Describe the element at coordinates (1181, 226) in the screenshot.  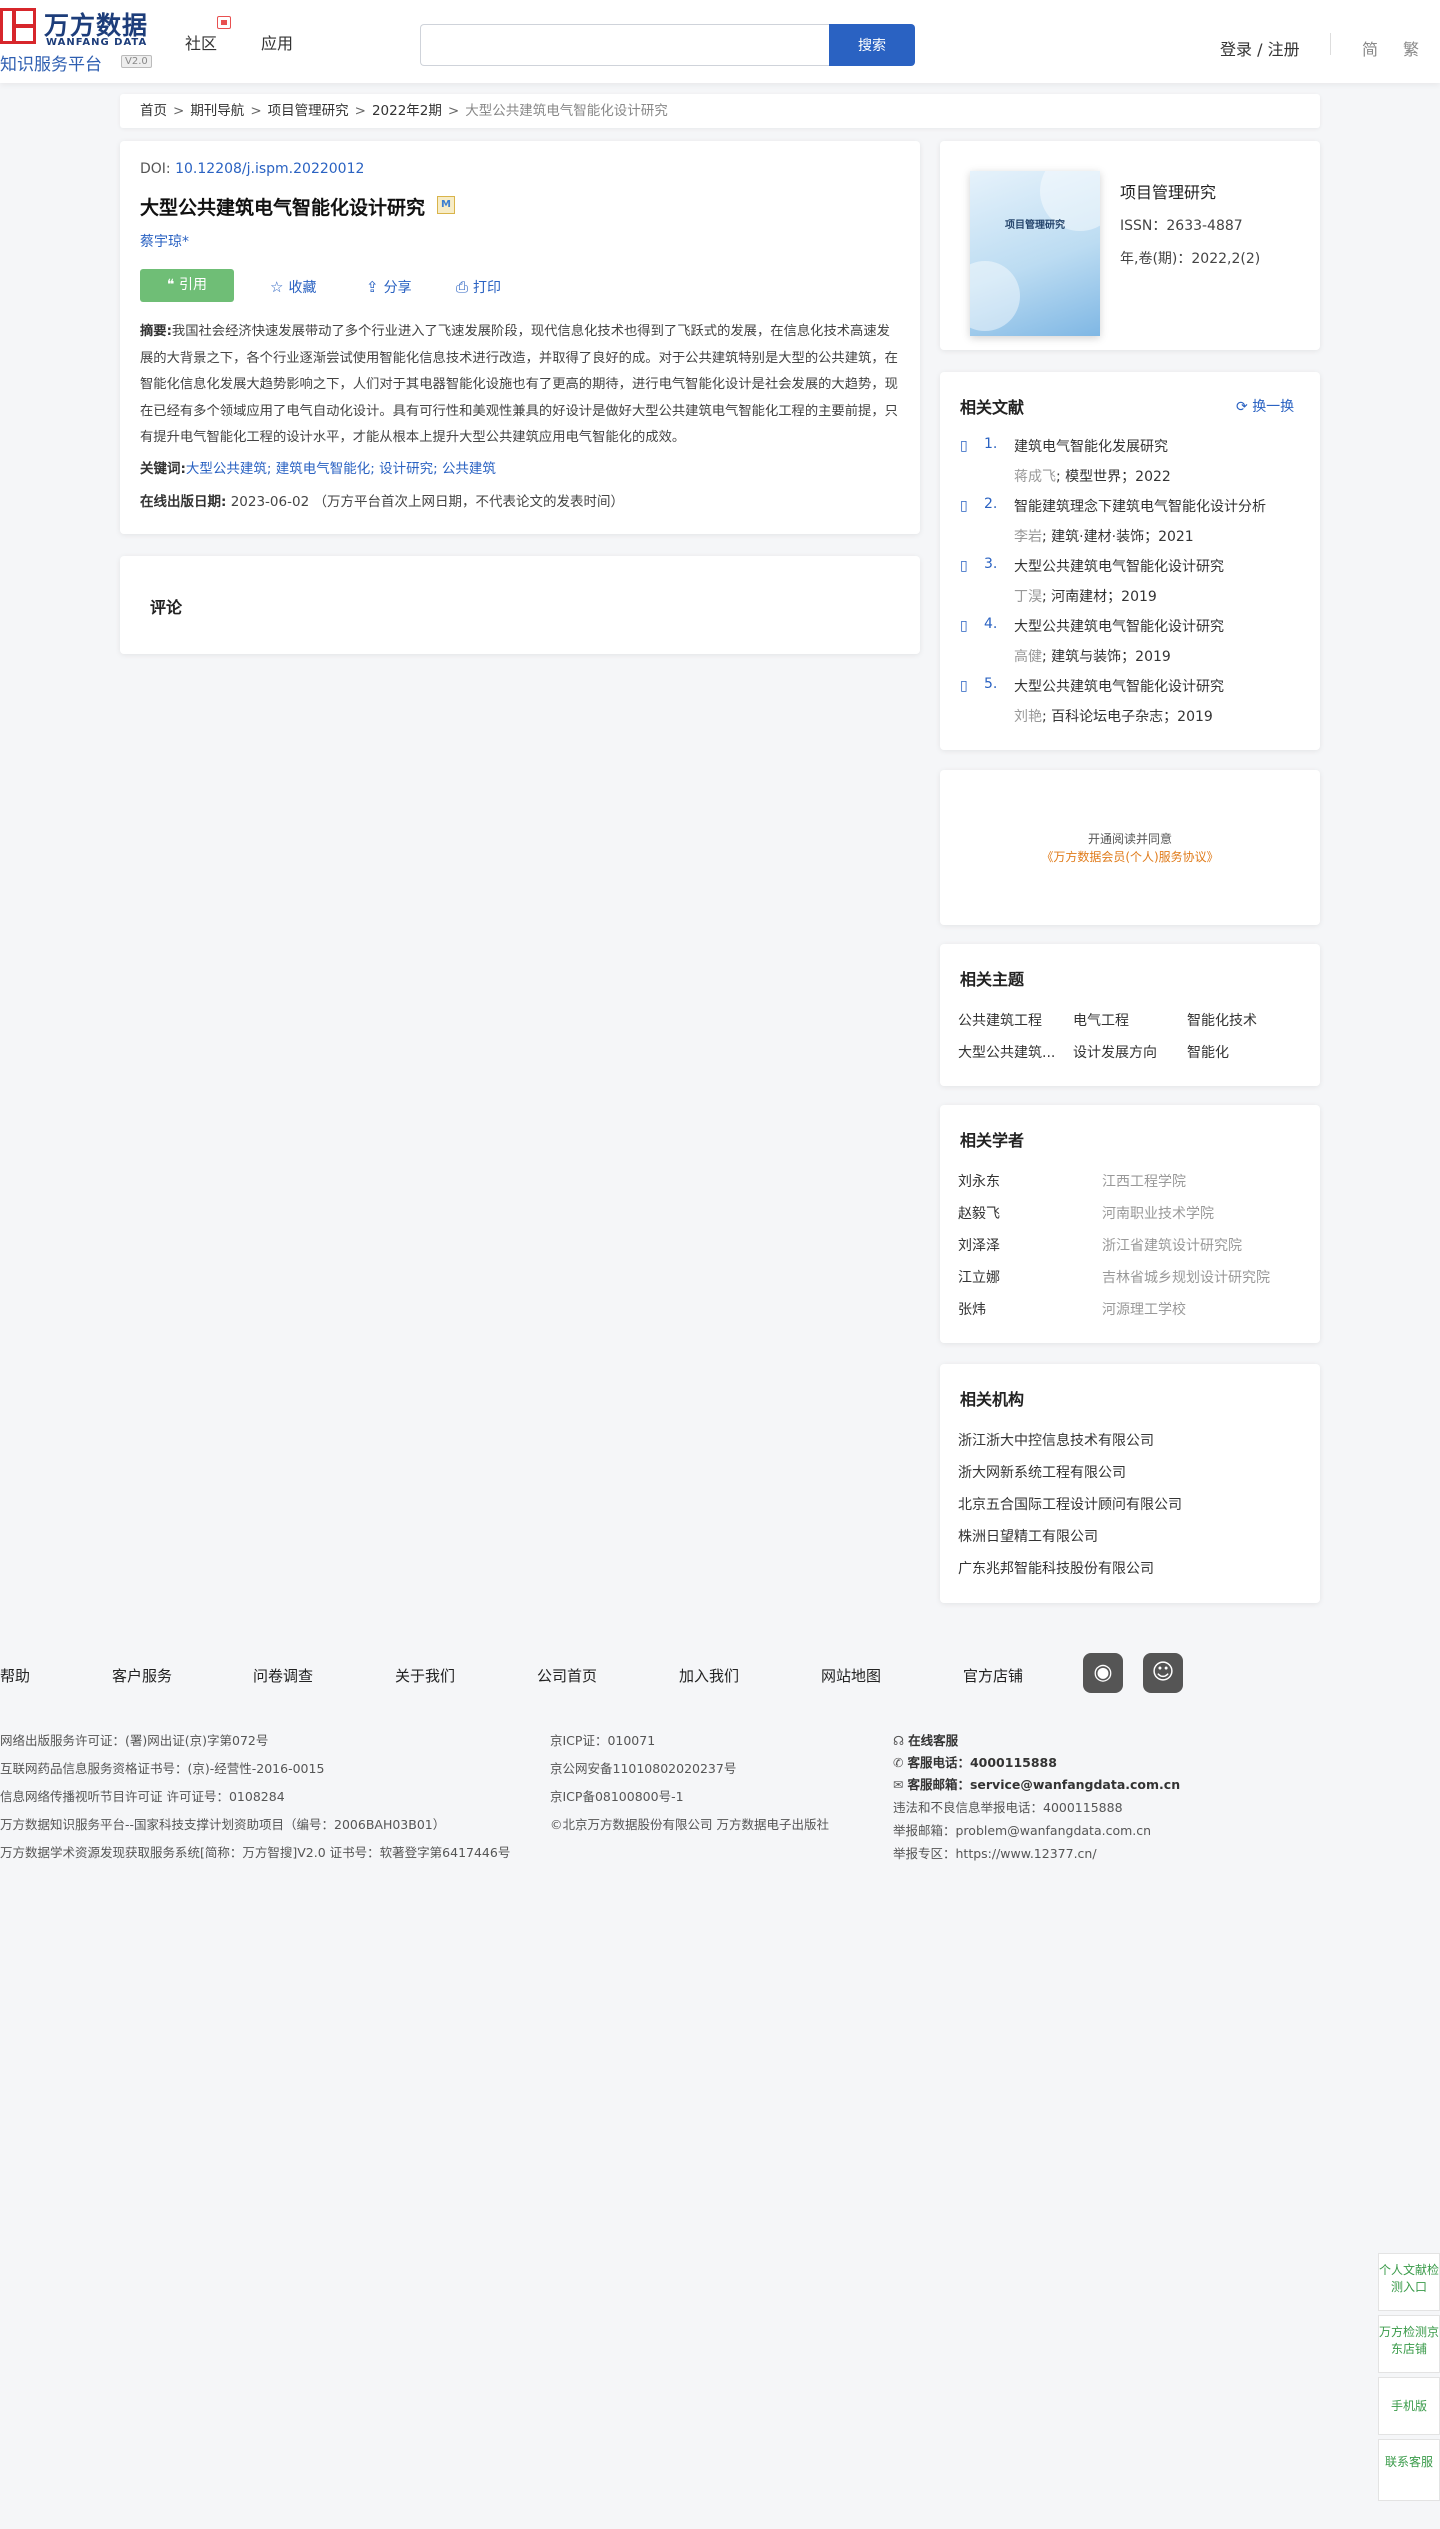
I see `journal-issn: ISSN：2633-4887` at that location.